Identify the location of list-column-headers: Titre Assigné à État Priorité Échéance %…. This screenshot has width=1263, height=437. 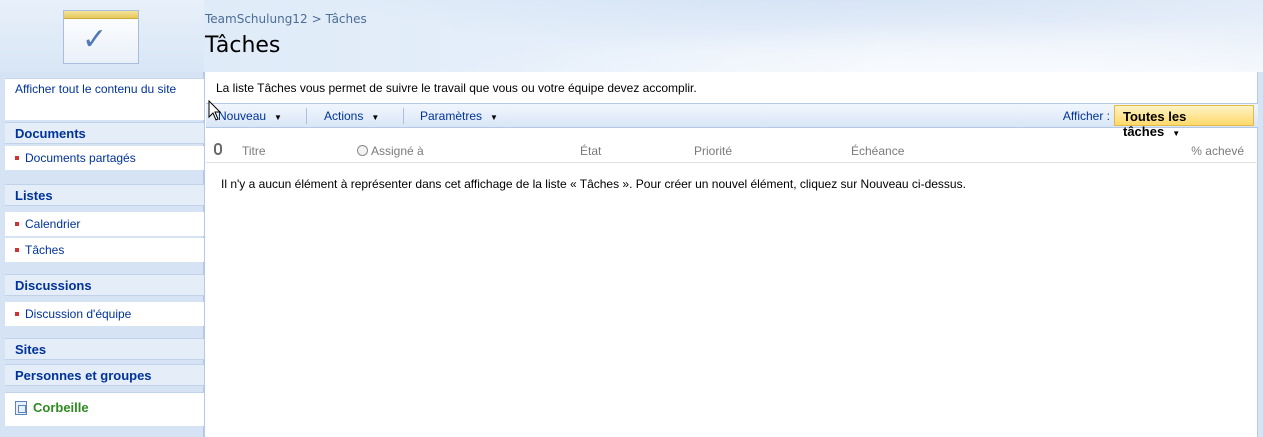
(732, 152).